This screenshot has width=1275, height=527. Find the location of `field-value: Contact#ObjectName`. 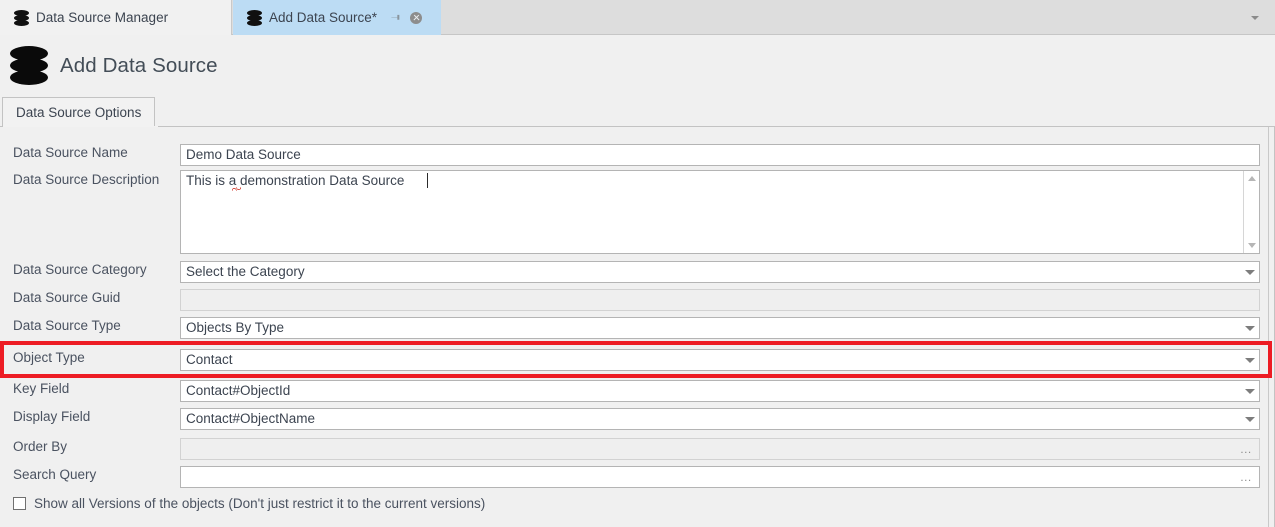

field-value: Contact#ObjectName is located at coordinates (251, 418).